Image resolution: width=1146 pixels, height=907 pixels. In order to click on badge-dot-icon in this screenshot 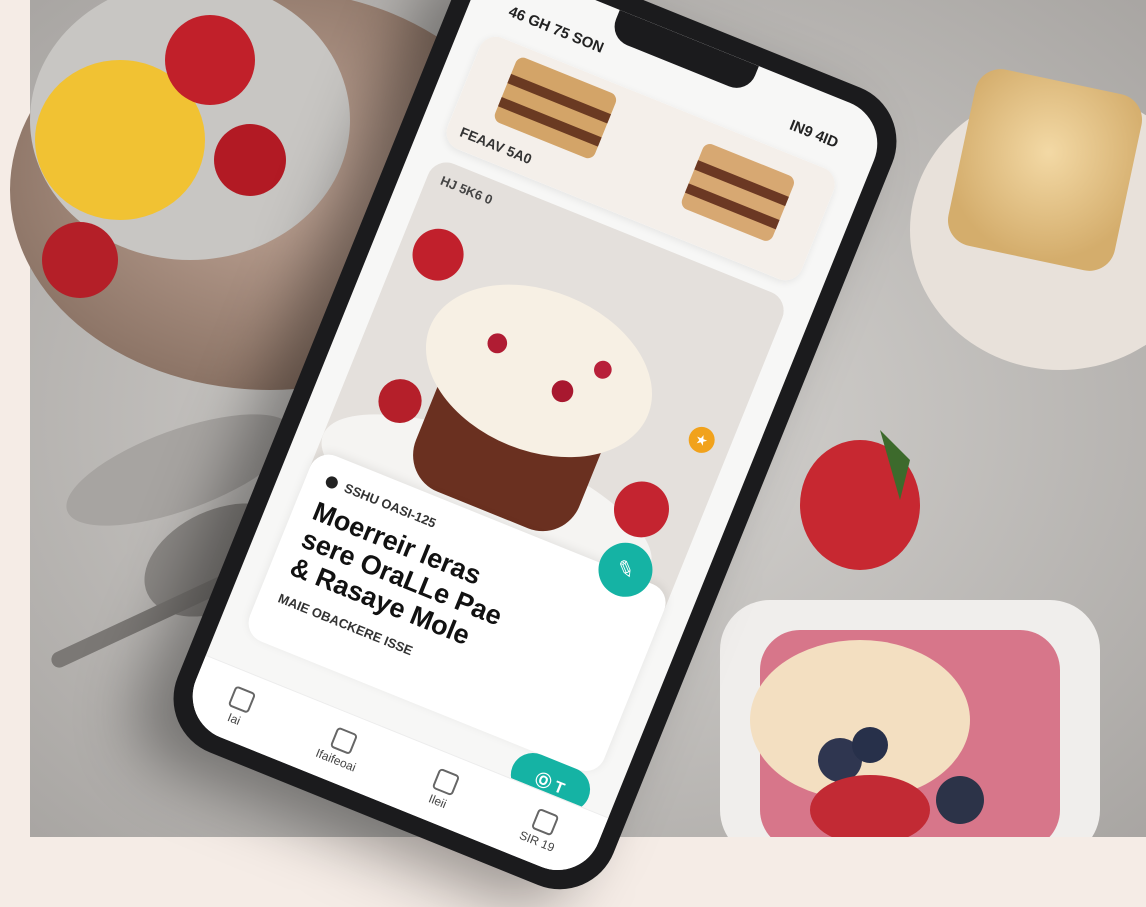, I will do `click(332, 482)`.